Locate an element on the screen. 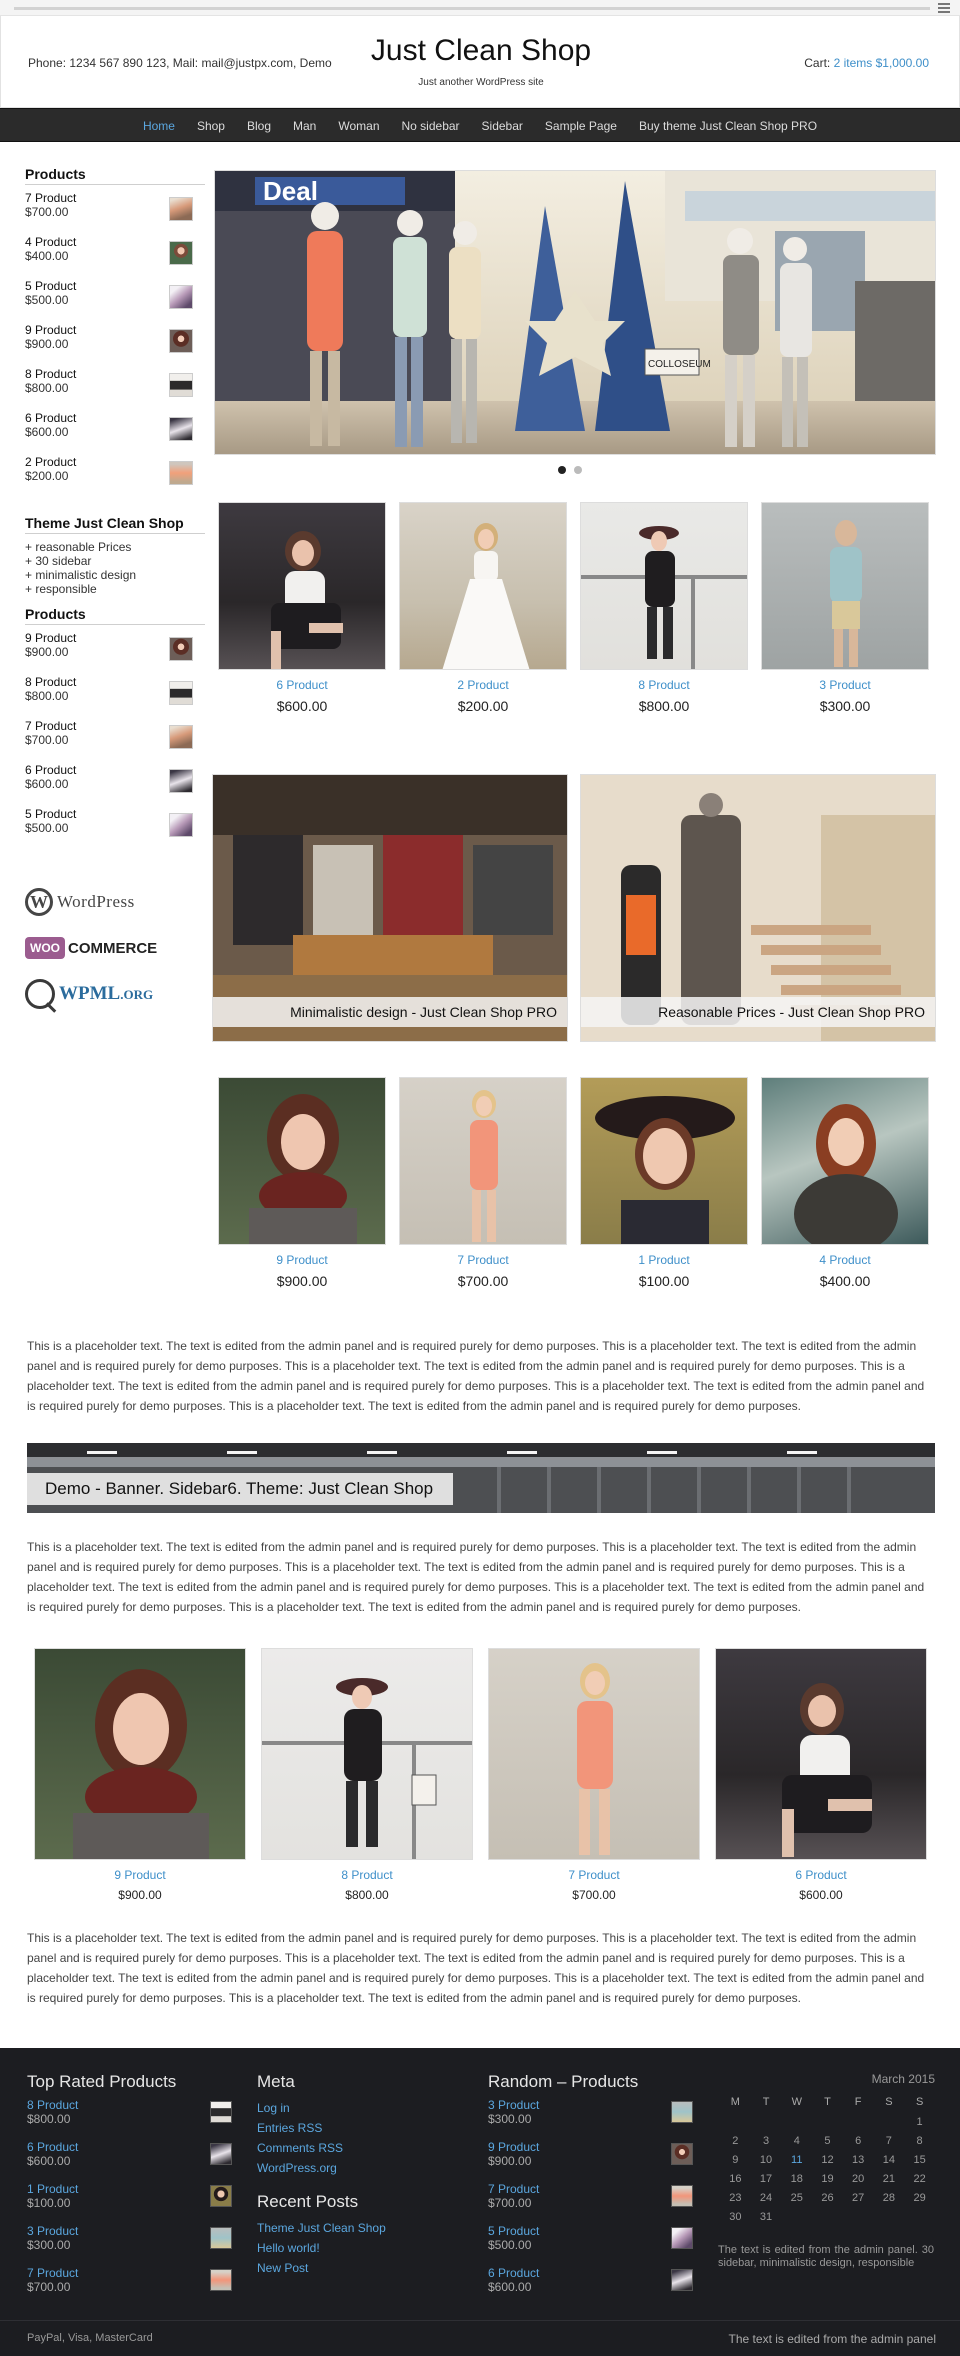 The height and width of the screenshot is (2356, 960). sidebar-product: 2 Product $200.00 is located at coordinates (115, 477).